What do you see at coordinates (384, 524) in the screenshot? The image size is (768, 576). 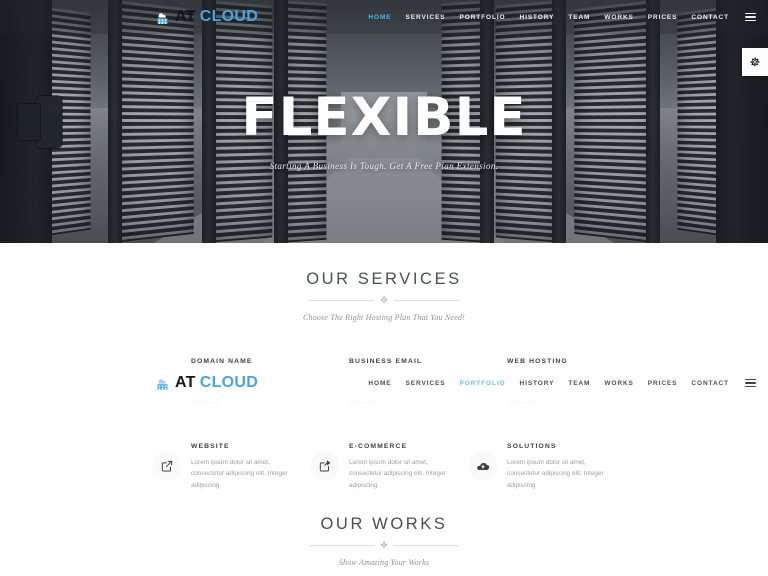 I see `works-title: OUR WORKS` at bounding box center [384, 524].